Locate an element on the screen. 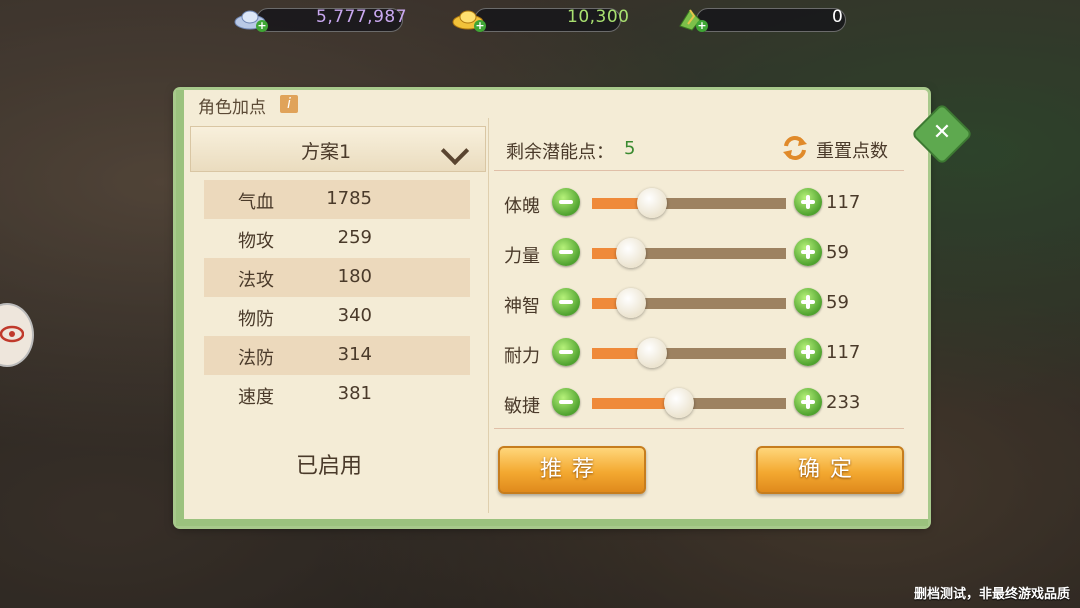 The height and width of the screenshot is (608, 1080). currency-box is located at coordinates (771, 20).